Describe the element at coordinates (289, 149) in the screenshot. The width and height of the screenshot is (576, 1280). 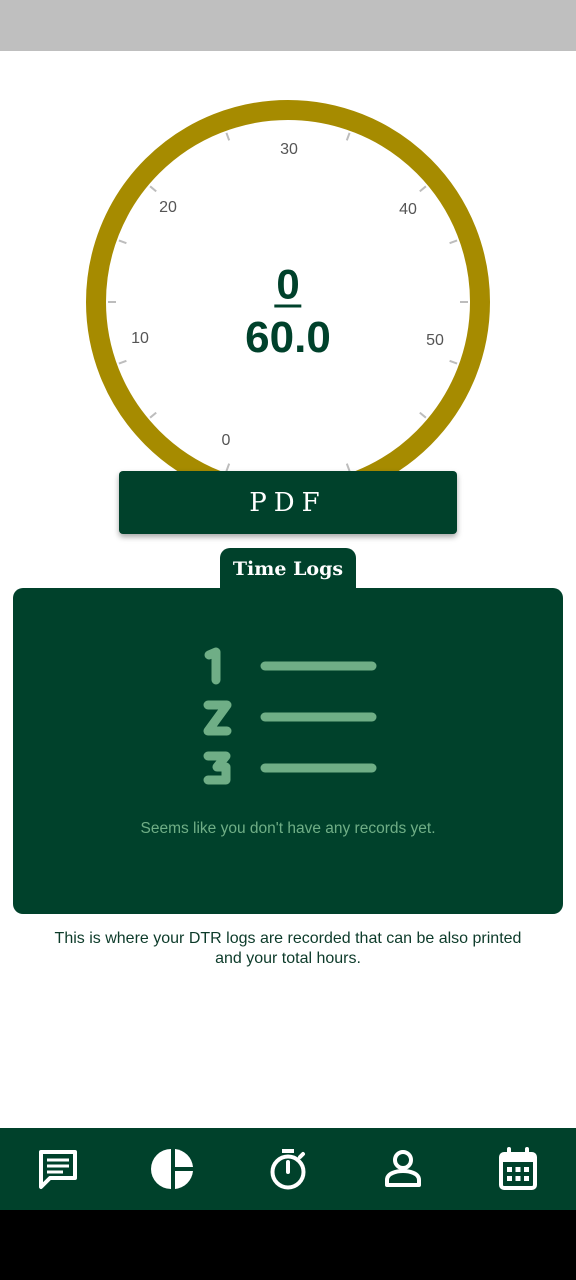
I see `gauge-label-30: 30` at that location.